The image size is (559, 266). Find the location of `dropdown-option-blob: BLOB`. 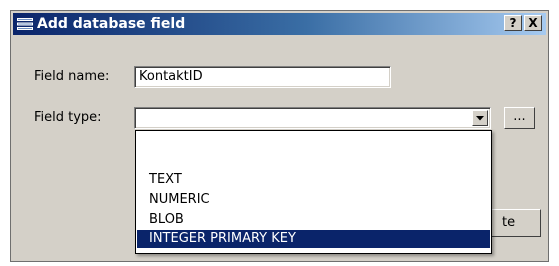

dropdown-option-blob: BLOB is located at coordinates (313, 220).